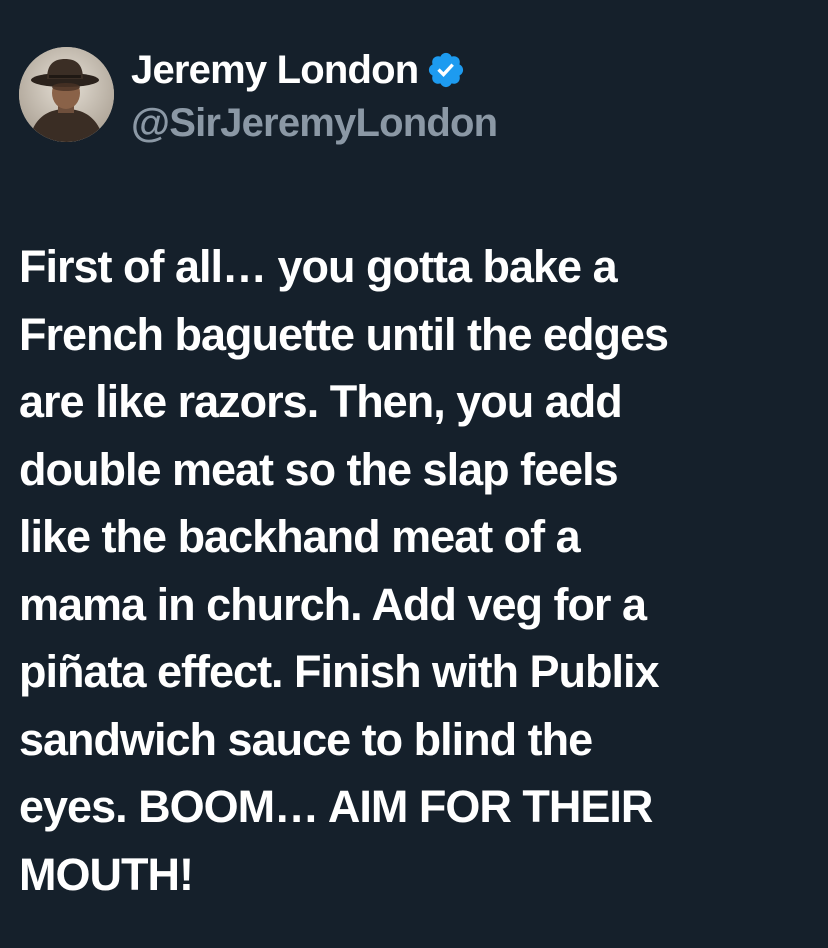  I want to click on author-handle: @SirJeremyLondon, so click(314, 123).